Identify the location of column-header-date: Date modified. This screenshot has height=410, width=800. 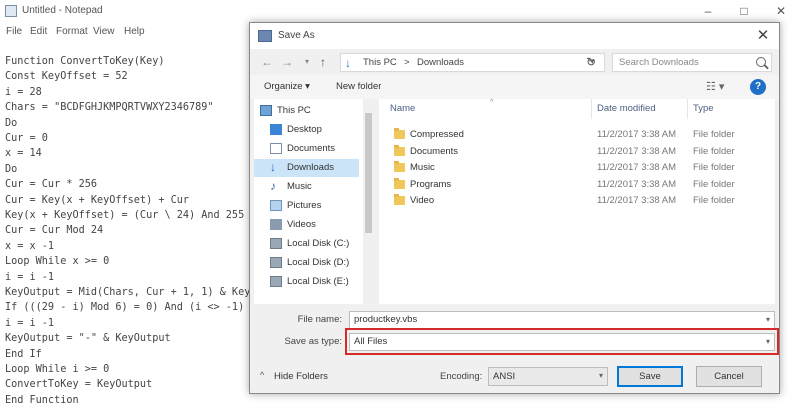
(626, 108).